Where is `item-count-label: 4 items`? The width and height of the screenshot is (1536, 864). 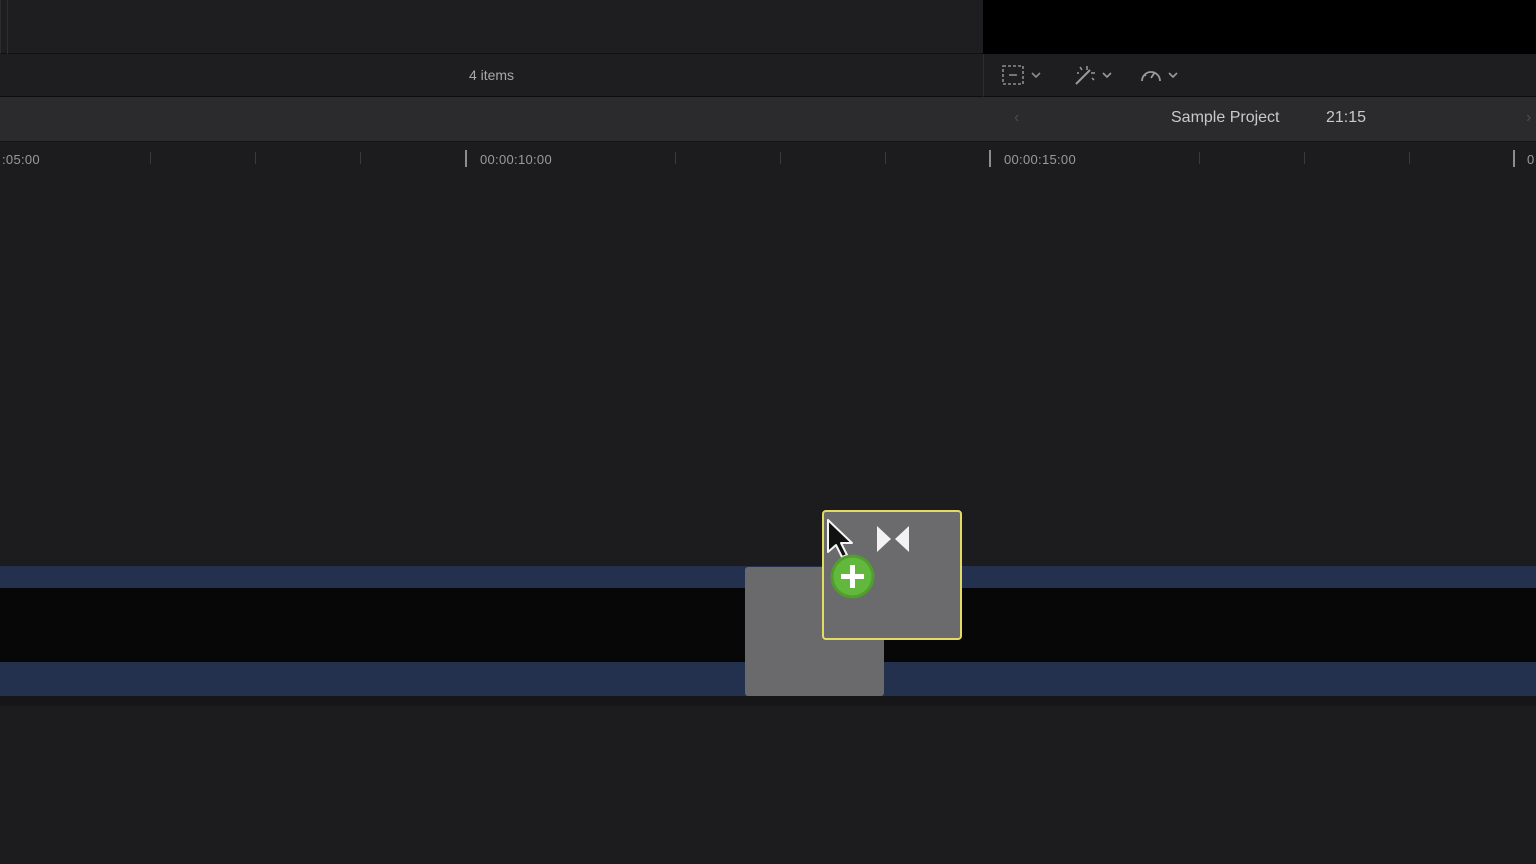
item-count-label: 4 items is located at coordinates (491, 75).